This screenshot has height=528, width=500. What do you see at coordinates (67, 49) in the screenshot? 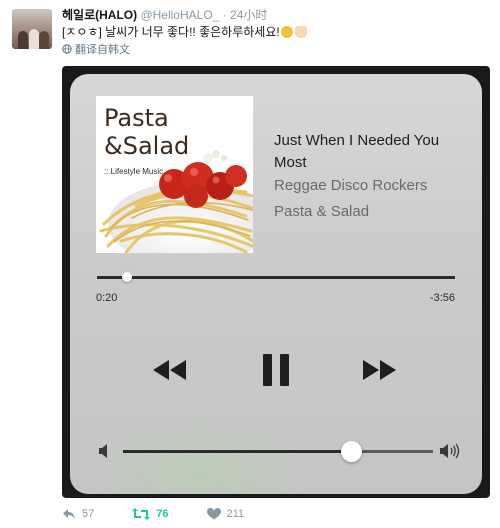
I see `globe-icon` at bounding box center [67, 49].